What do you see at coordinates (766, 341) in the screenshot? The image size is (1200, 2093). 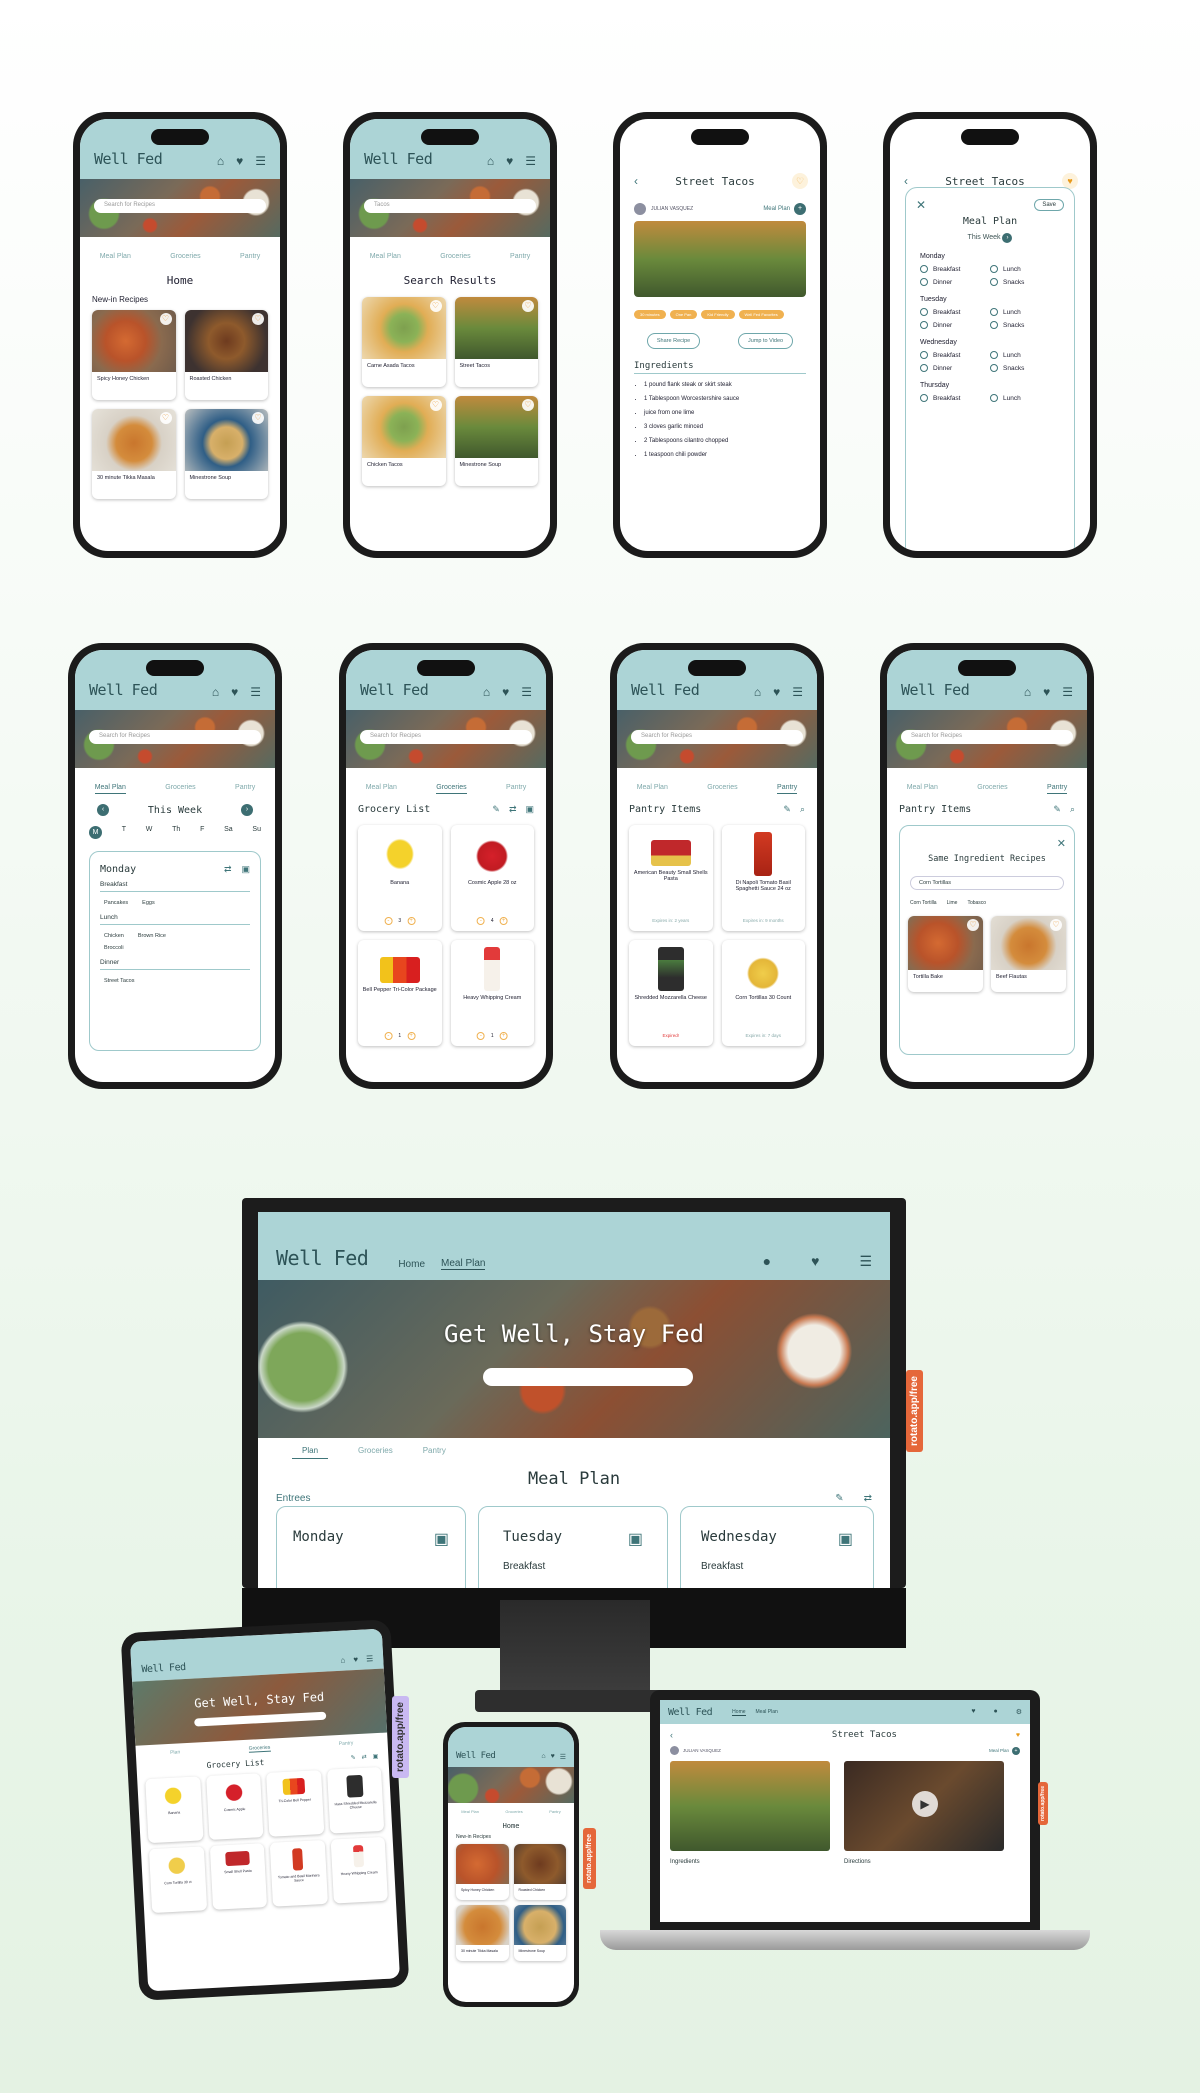 I see `jump-to-video-button: Jump to Video` at bounding box center [766, 341].